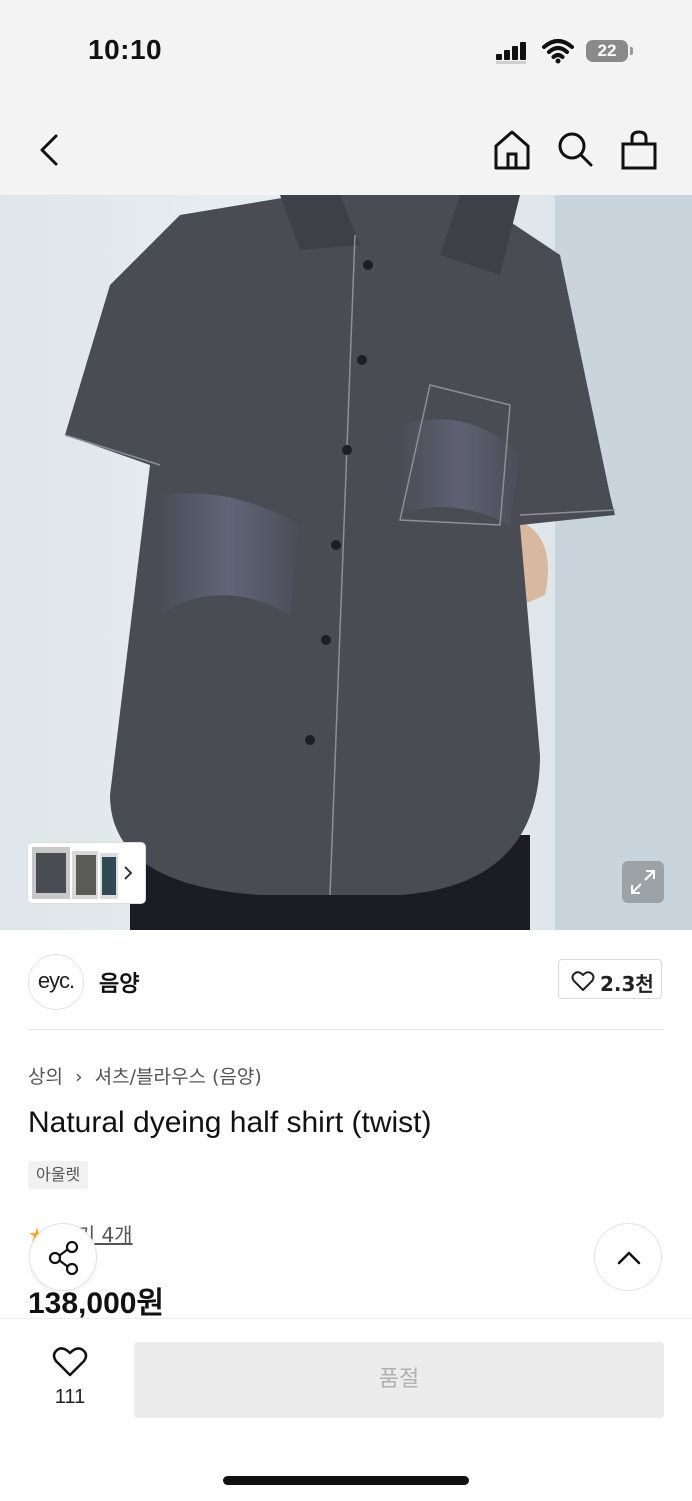 The width and height of the screenshot is (692, 1501). I want to click on wifi-icon, so click(558, 51).